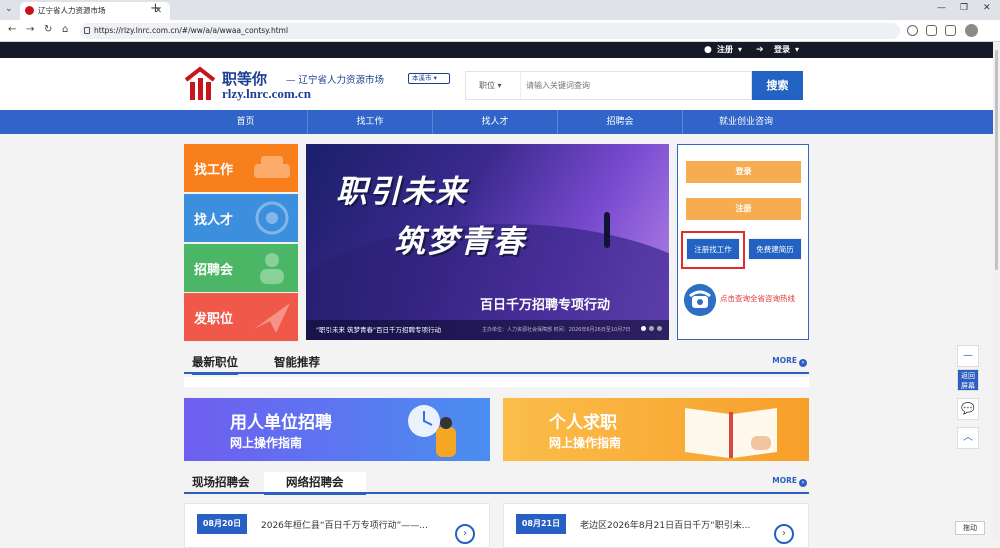  I want to click on nav-home: 首页, so click(246, 122).